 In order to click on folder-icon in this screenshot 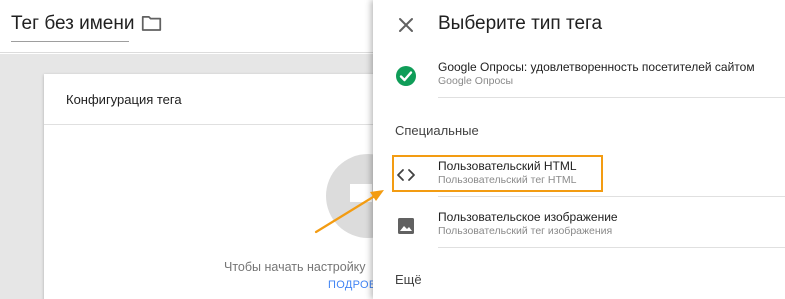, I will do `click(151, 23)`.